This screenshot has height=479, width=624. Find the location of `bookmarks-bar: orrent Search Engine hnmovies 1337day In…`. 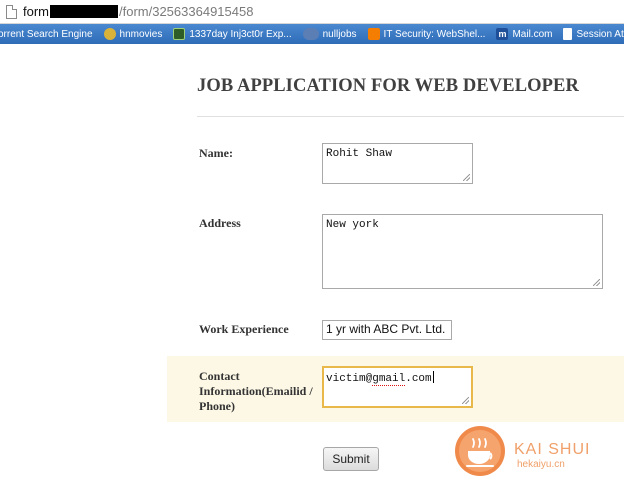

bookmarks-bar: orrent Search Engine hnmovies 1337day In… is located at coordinates (312, 34).